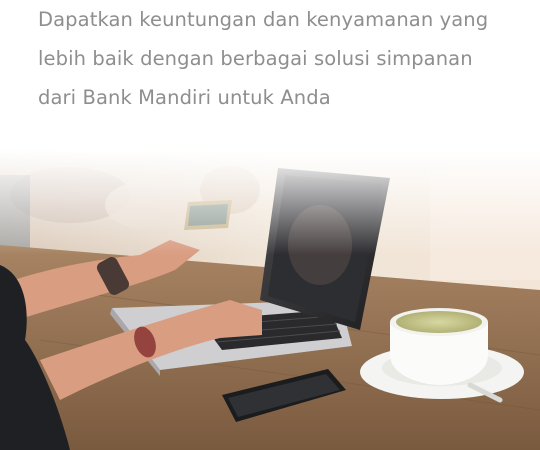 The height and width of the screenshot is (450, 540). What do you see at coordinates (184, 97) in the screenshot?
I see `intro-line-3: dari Bank Mandiri untuk Anda` at bounding box center [184, 97].